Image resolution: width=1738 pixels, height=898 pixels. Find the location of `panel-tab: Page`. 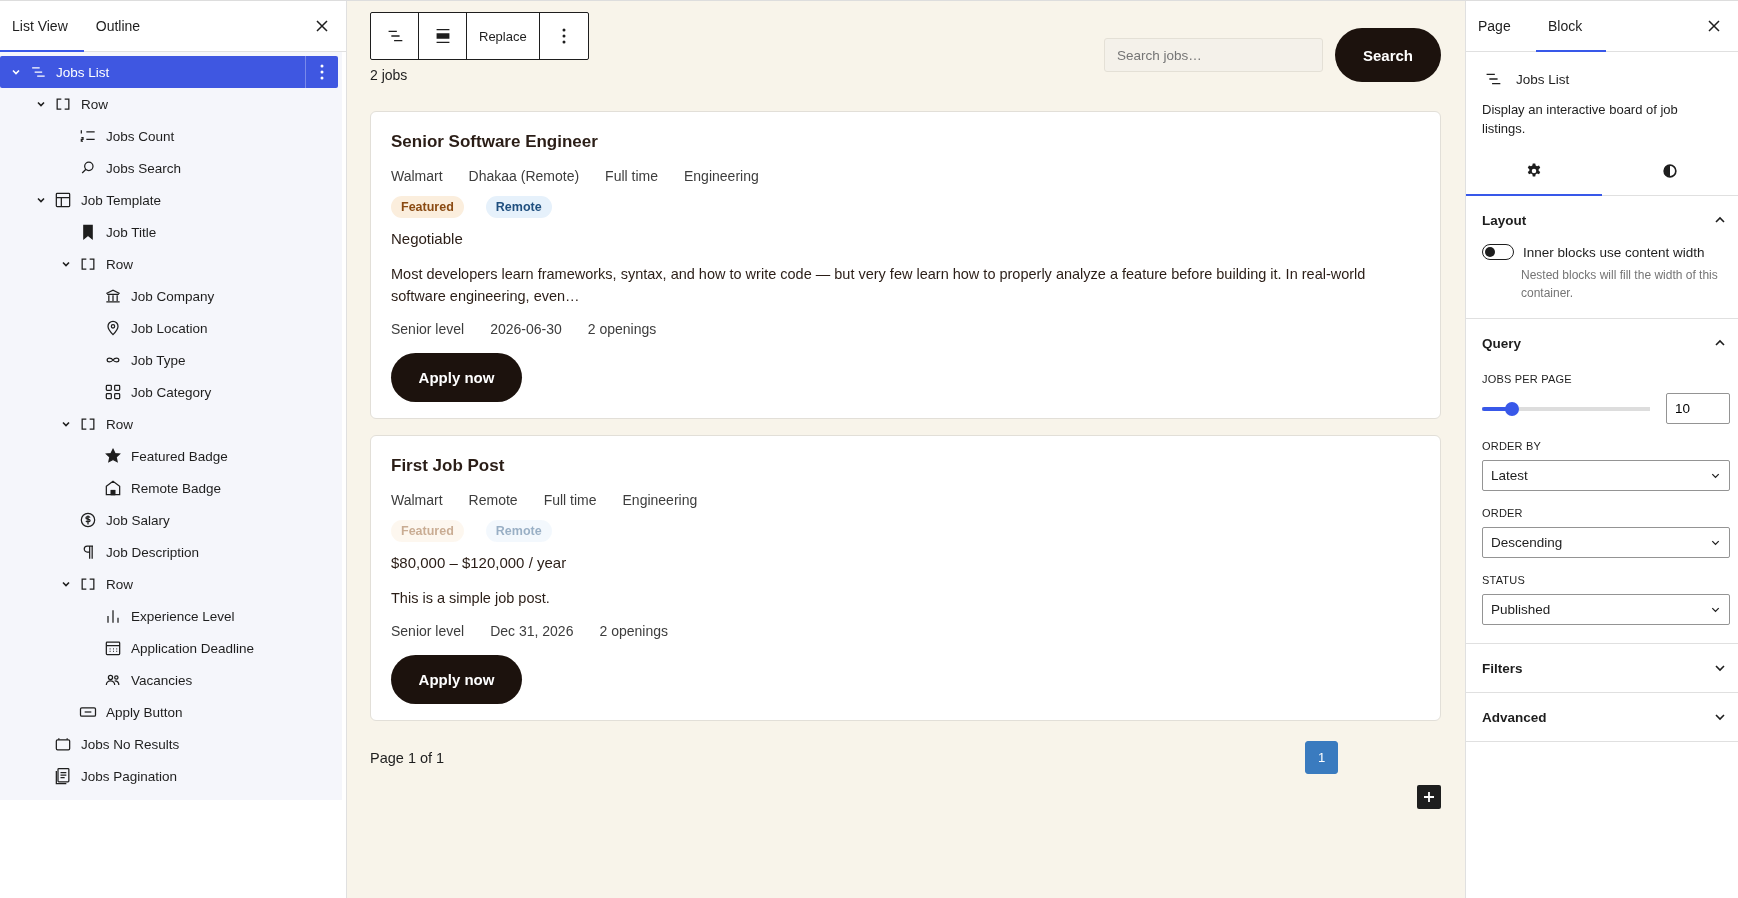

panel-tab: Page is located at coordinates (1501, 26).